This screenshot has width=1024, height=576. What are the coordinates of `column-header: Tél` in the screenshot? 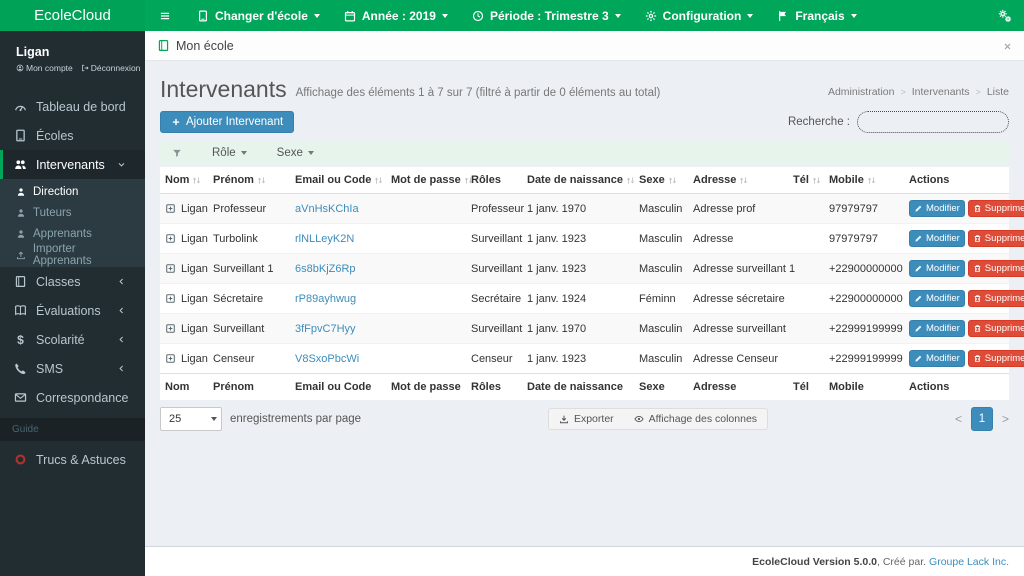 It's located at (806, 181).